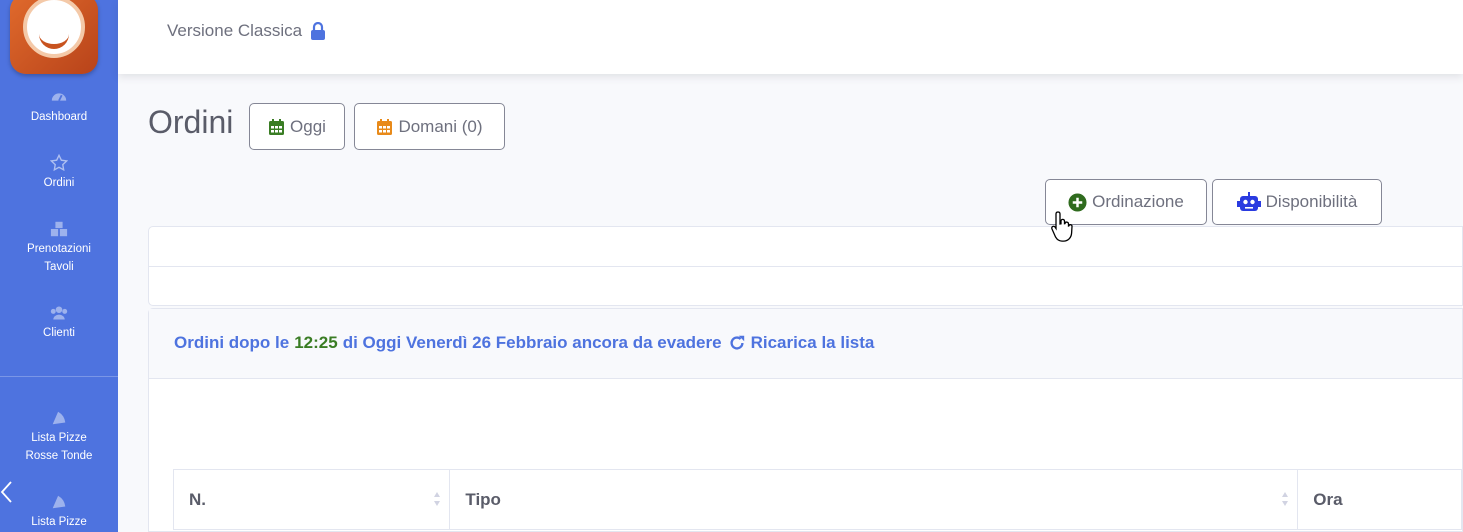  I want to click on sidebar-divider, so click(59, 376).